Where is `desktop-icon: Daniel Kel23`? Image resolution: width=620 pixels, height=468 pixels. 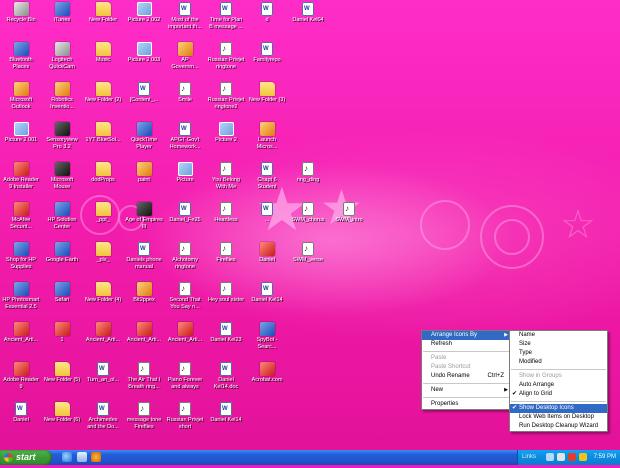 desktop-icon: Daniel Kel23 is located at coordinates (226, 340).